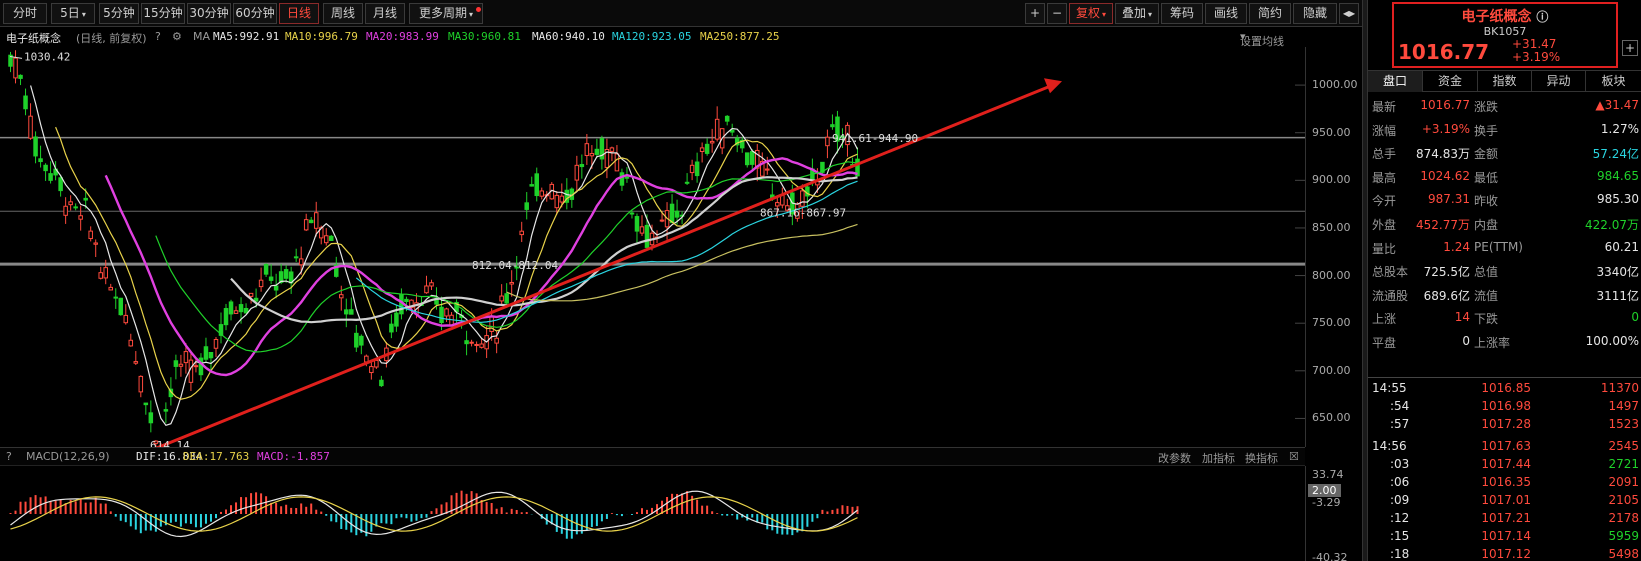 The height and width of the screenshot is (561, 1641). I want to click on period-weekly: 周线, so click(343, 13).